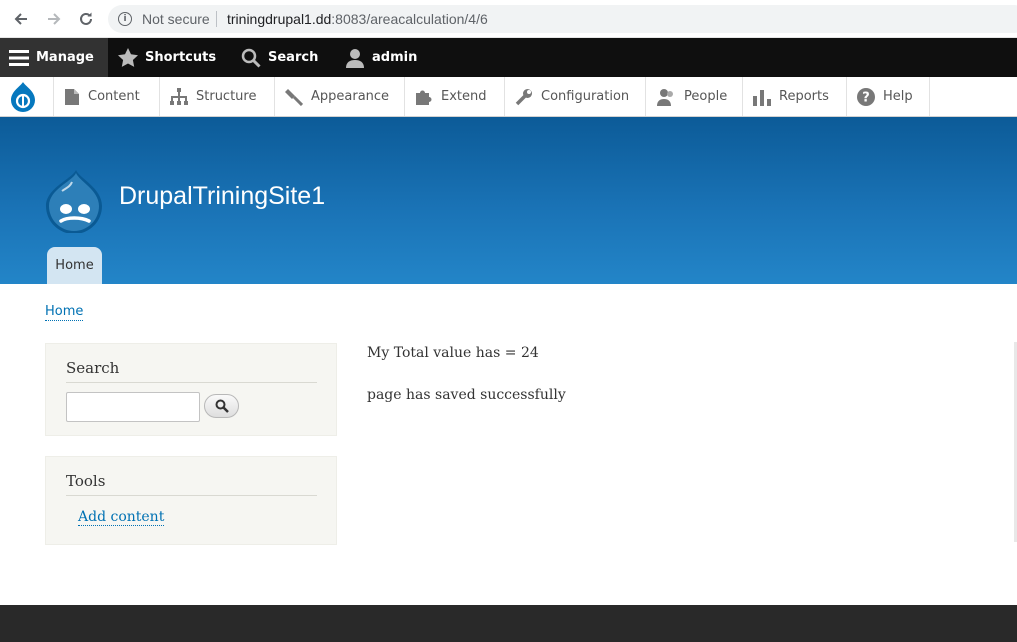 The image size is (1017, 642). Describe the element at coordinates (898, 96) in the screenshot. I see `tray-item-label: Help` at that location.